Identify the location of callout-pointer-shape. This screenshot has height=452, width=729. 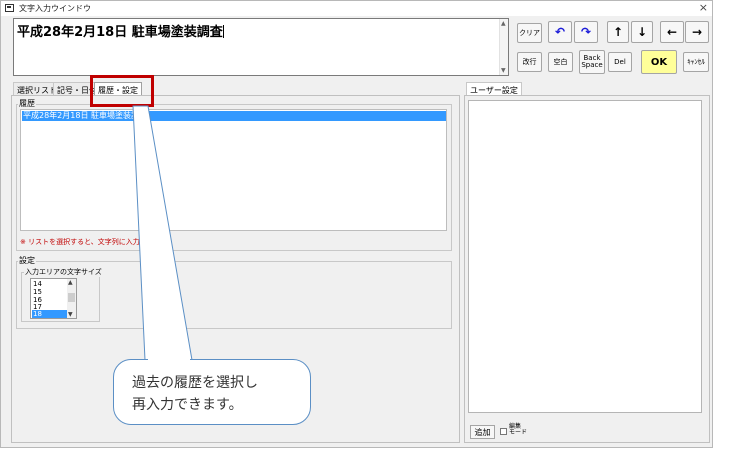
(162, 233).